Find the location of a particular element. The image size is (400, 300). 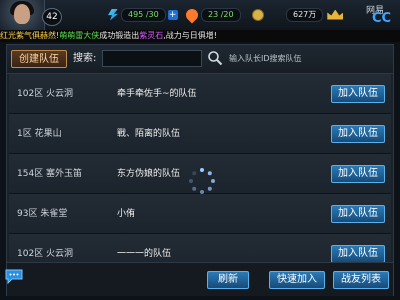

ingot-icon is located at coordinates (335, 14).